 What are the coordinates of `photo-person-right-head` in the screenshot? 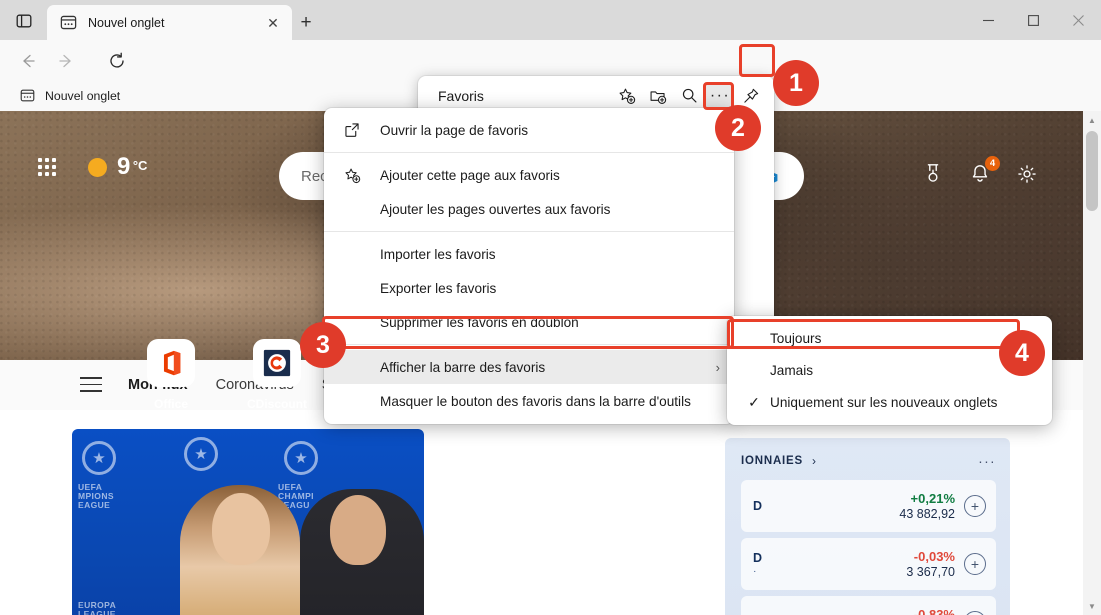 It's located at (358, 530).